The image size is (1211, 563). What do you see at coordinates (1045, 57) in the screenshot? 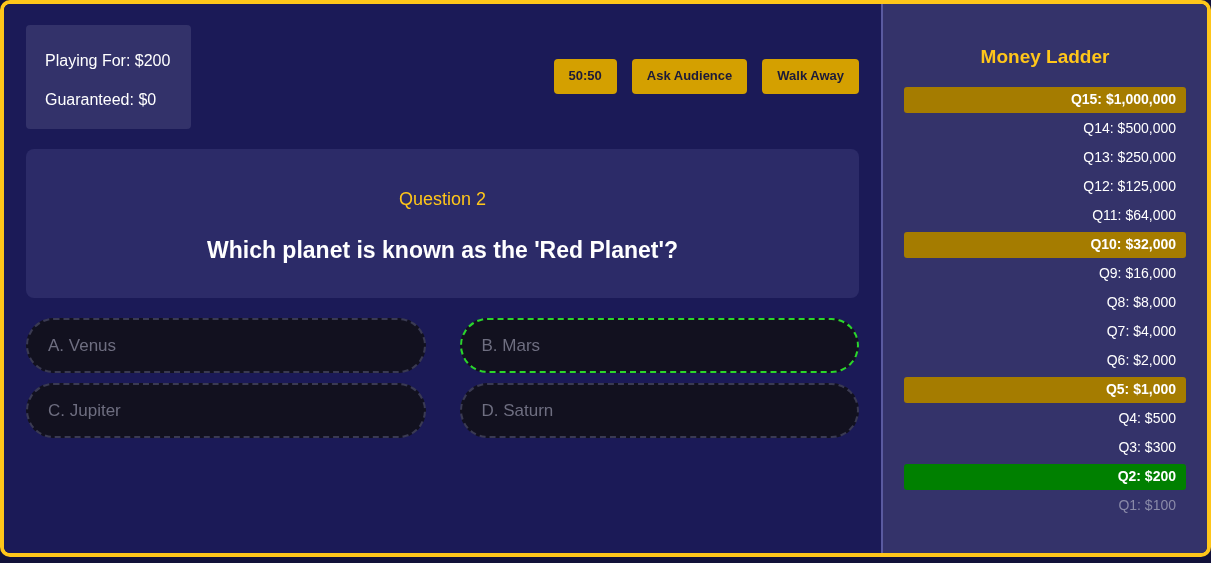
I see `ladder-title: Money Ladder` at bounding box center [1045, 57].